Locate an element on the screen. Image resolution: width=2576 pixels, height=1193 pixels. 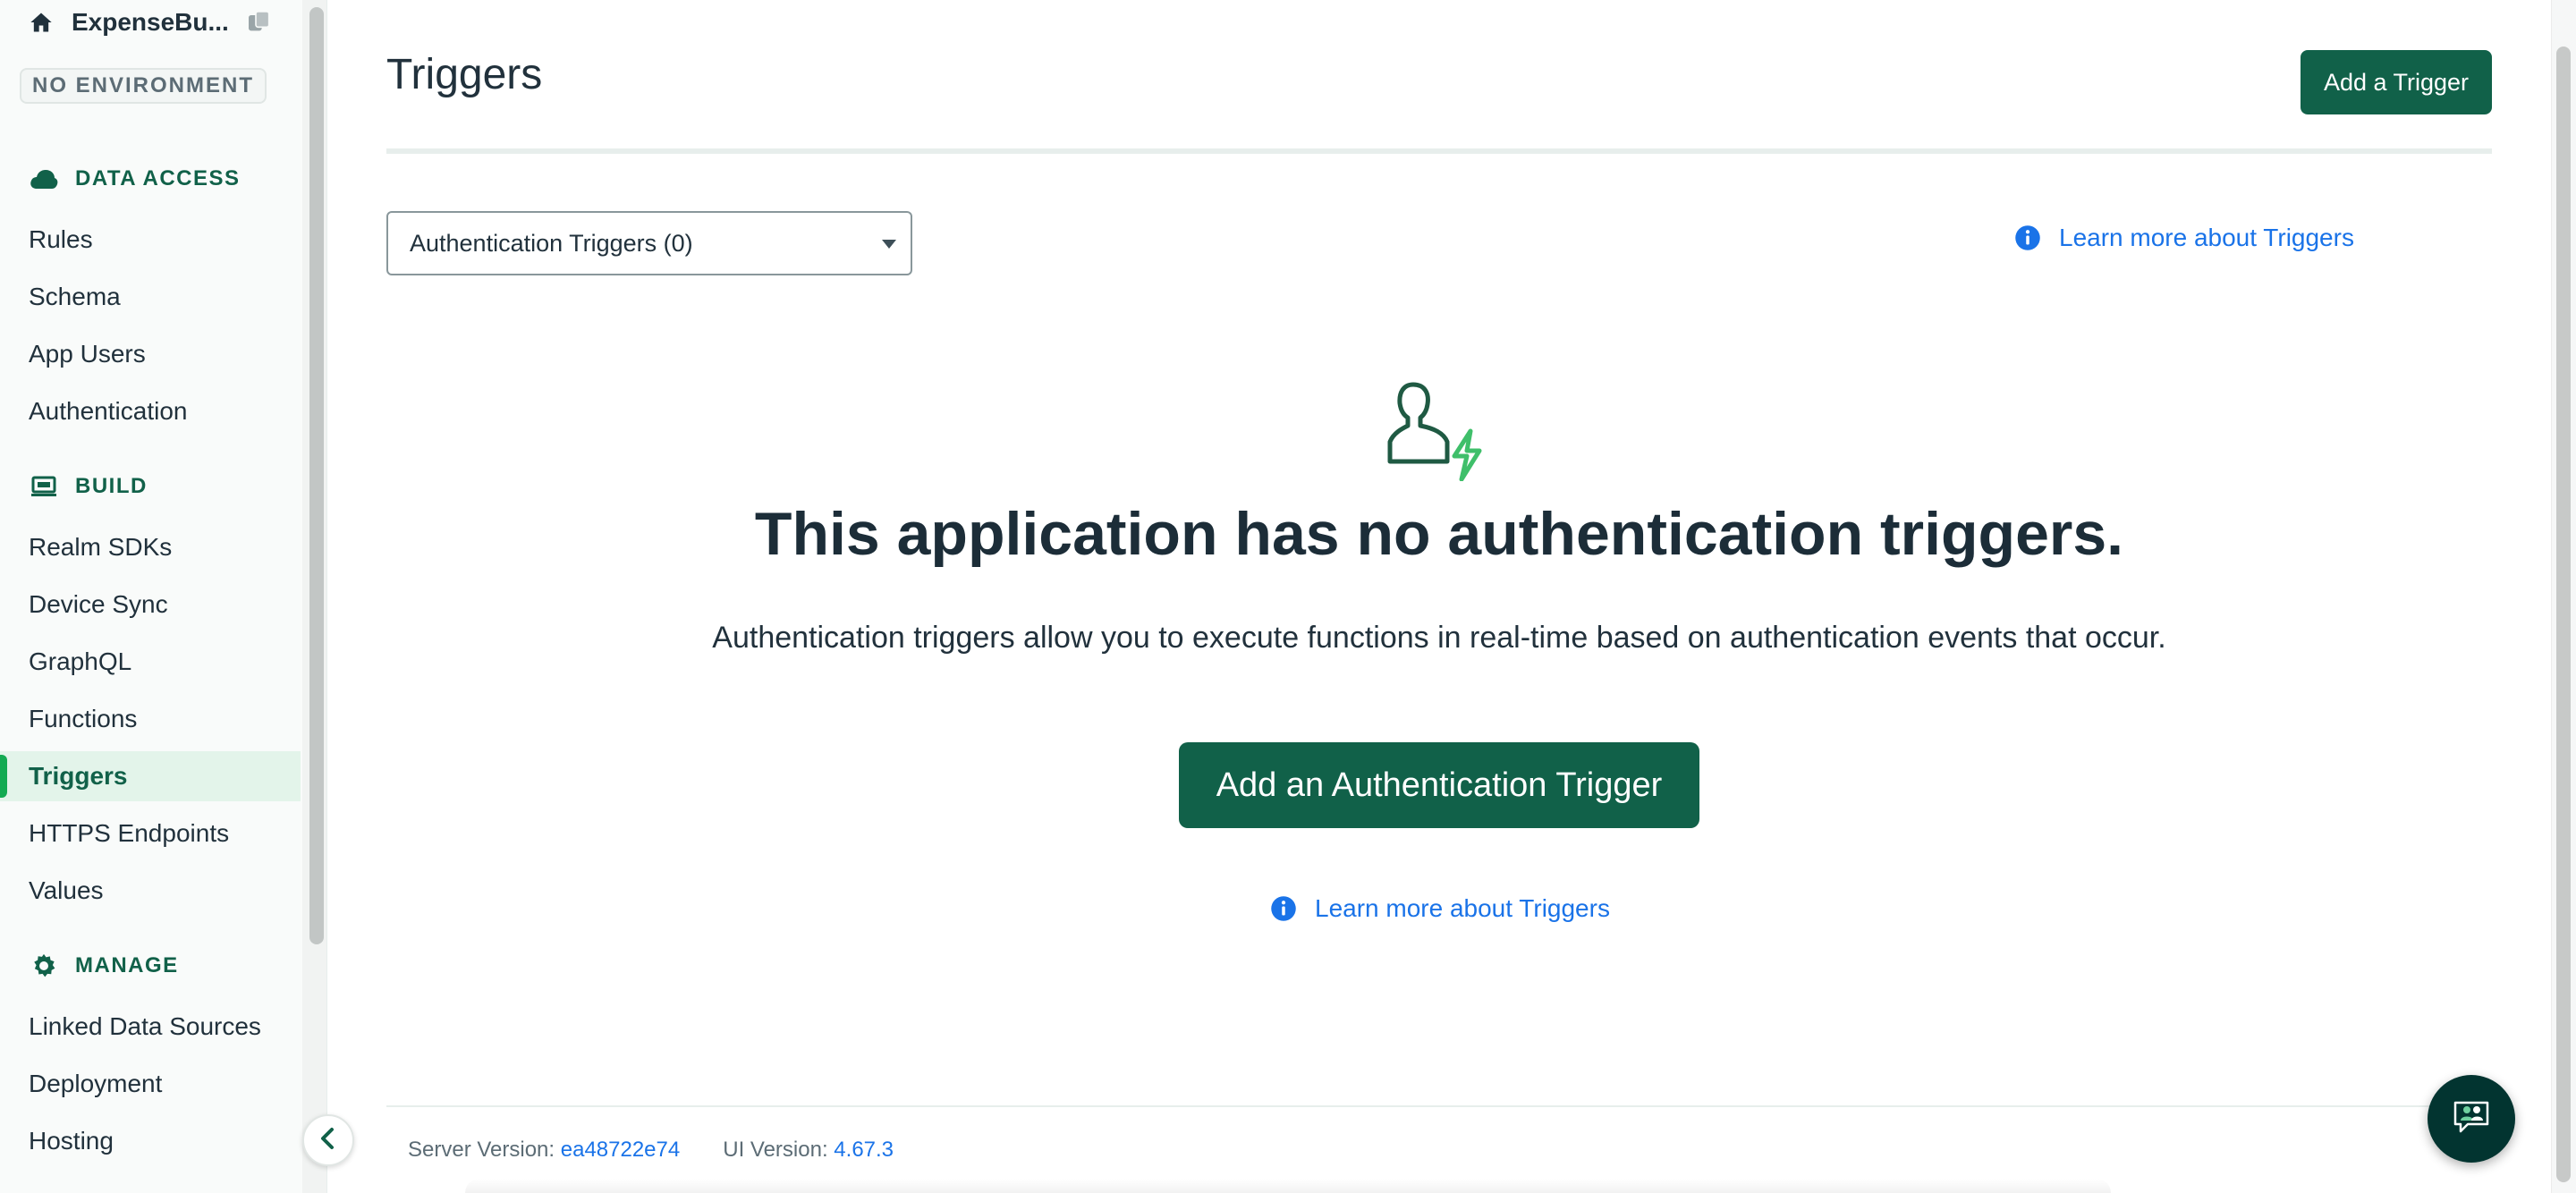
sidebar-item-rules: Rules is located at coordinates (150, 240).